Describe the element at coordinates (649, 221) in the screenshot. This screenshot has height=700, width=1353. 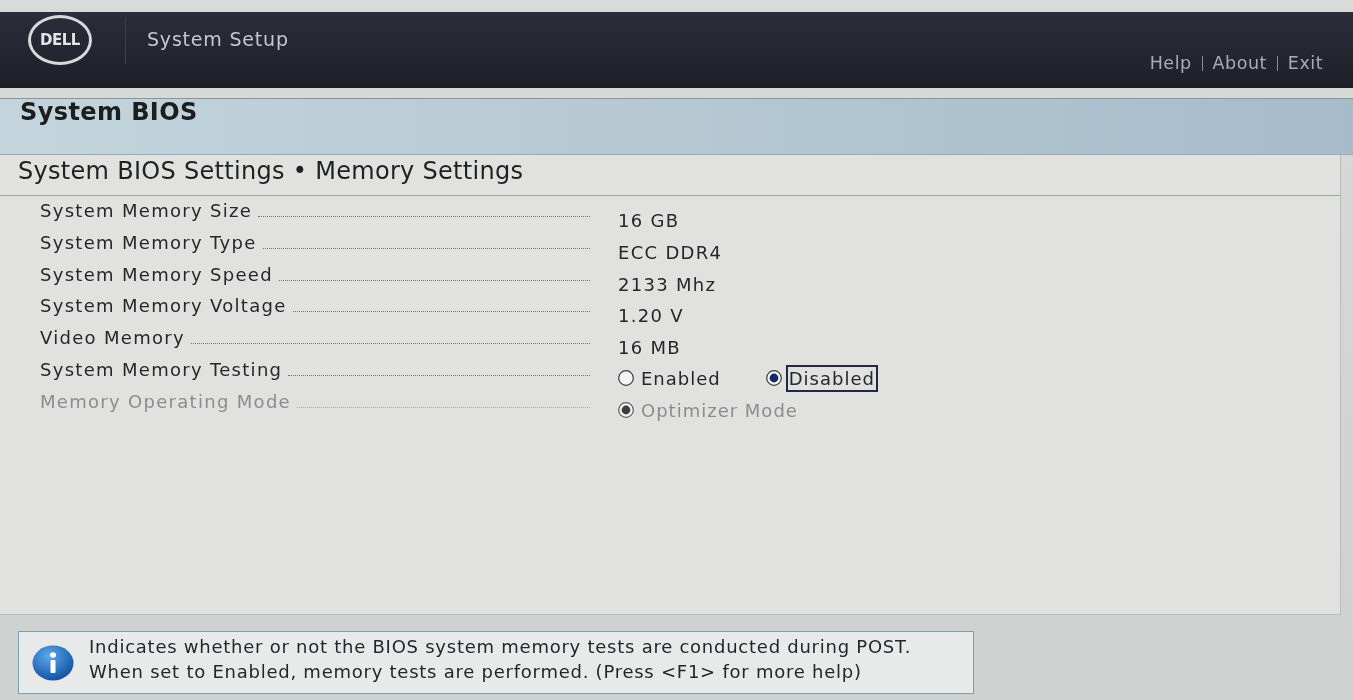
I see `setting-value: 16 GB` at that location.